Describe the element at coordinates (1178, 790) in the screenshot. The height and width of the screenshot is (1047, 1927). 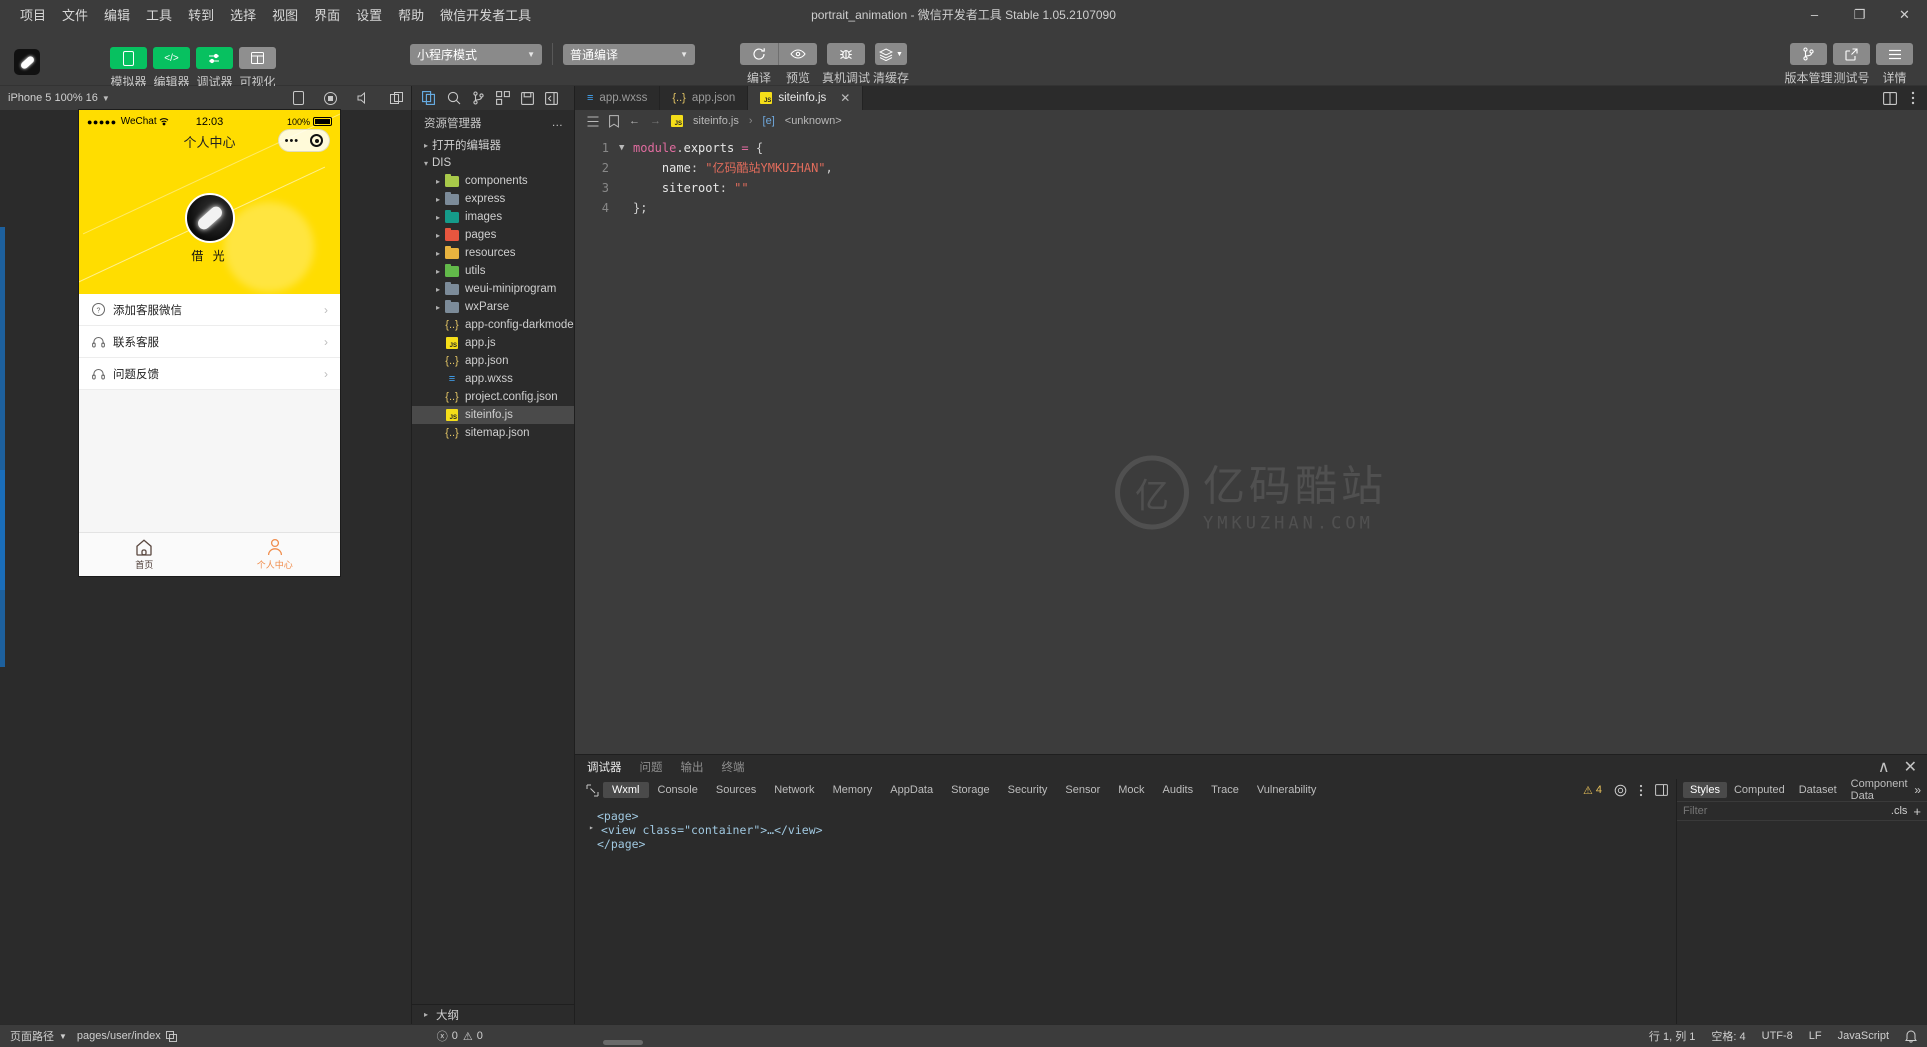
I see `devtools-tab-audits: Audits` at that location.